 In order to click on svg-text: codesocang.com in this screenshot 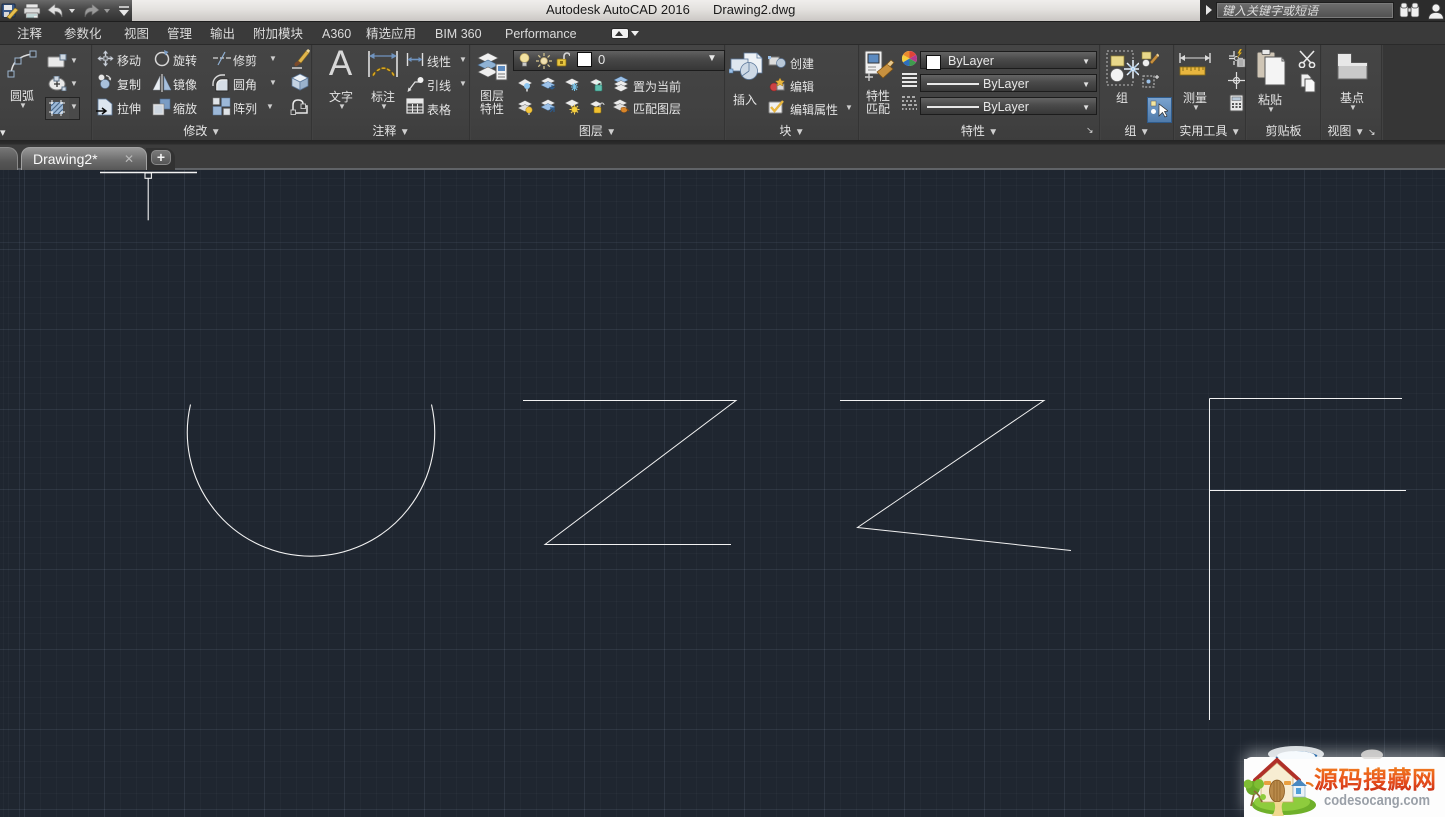, I will do `click(1377, 801)`.